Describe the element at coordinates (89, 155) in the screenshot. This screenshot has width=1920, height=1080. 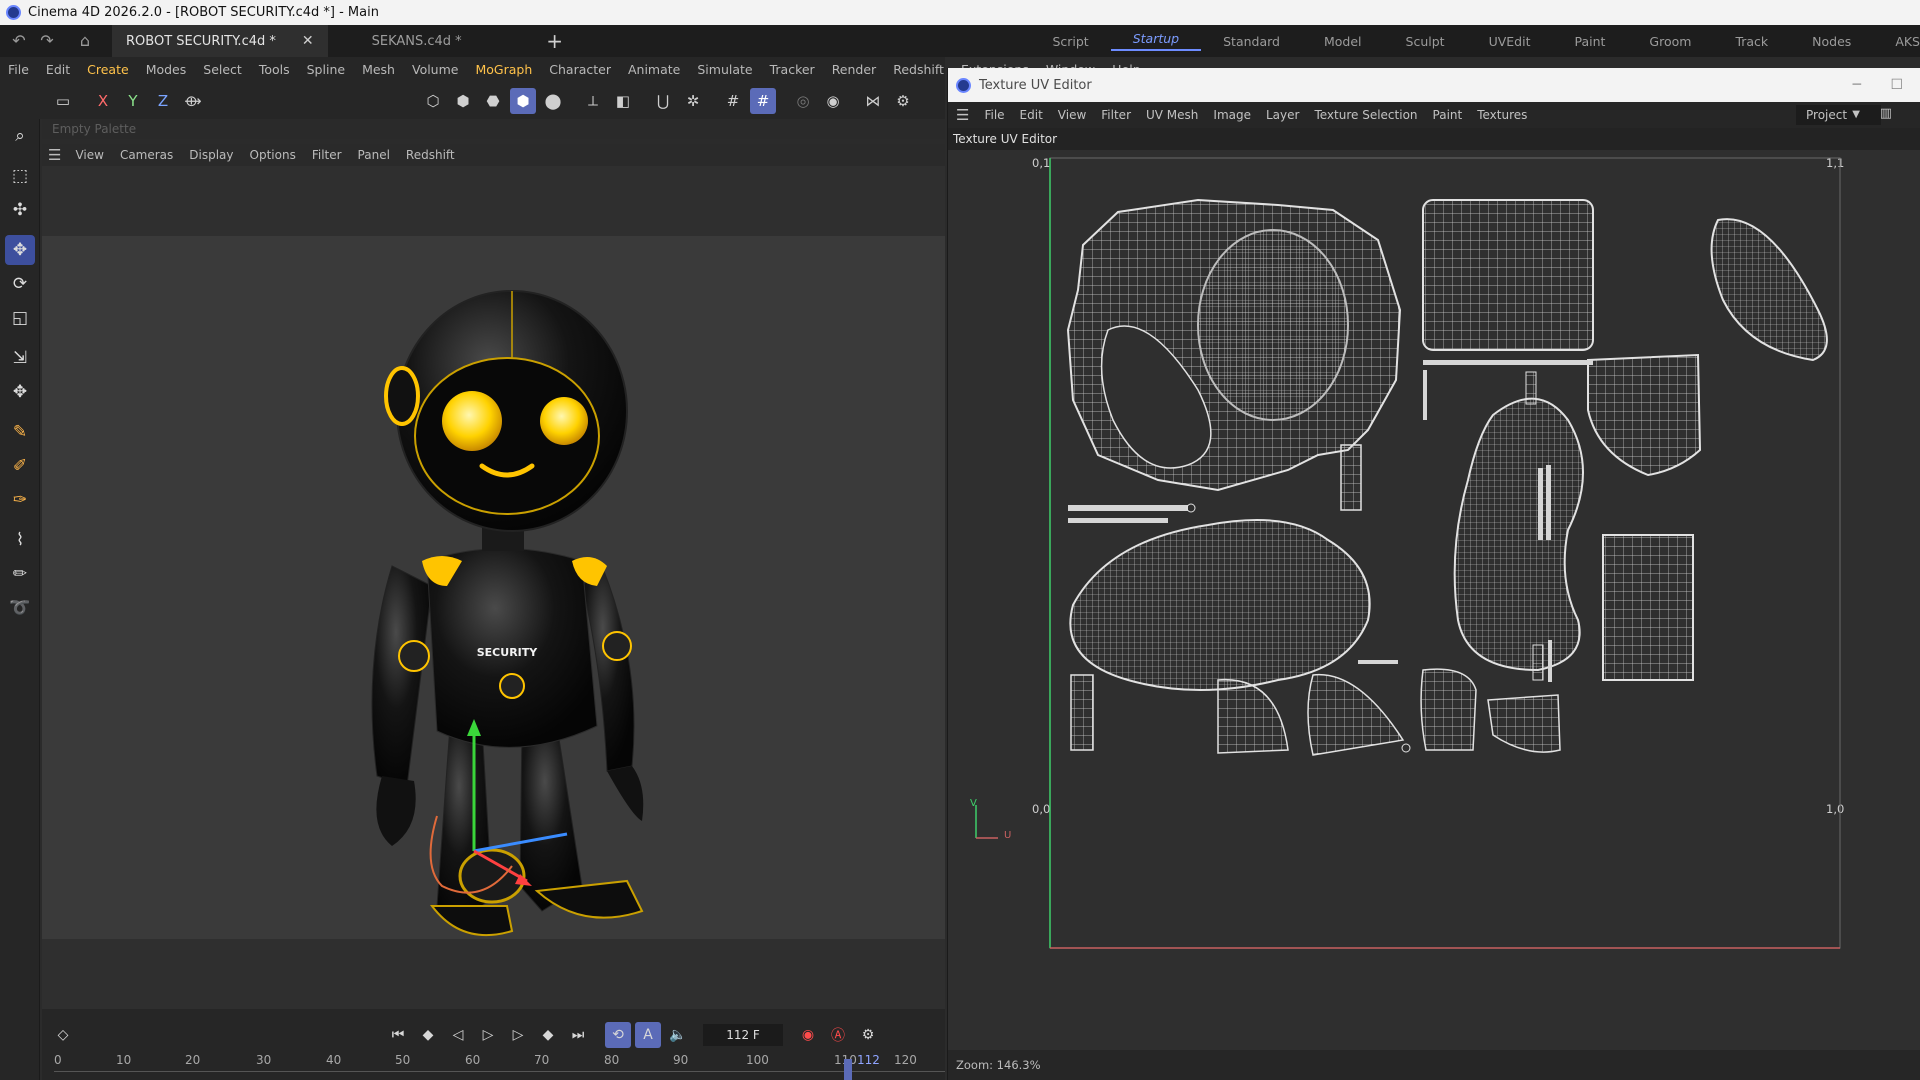
I see `viewport-menu-view: View` at that location.